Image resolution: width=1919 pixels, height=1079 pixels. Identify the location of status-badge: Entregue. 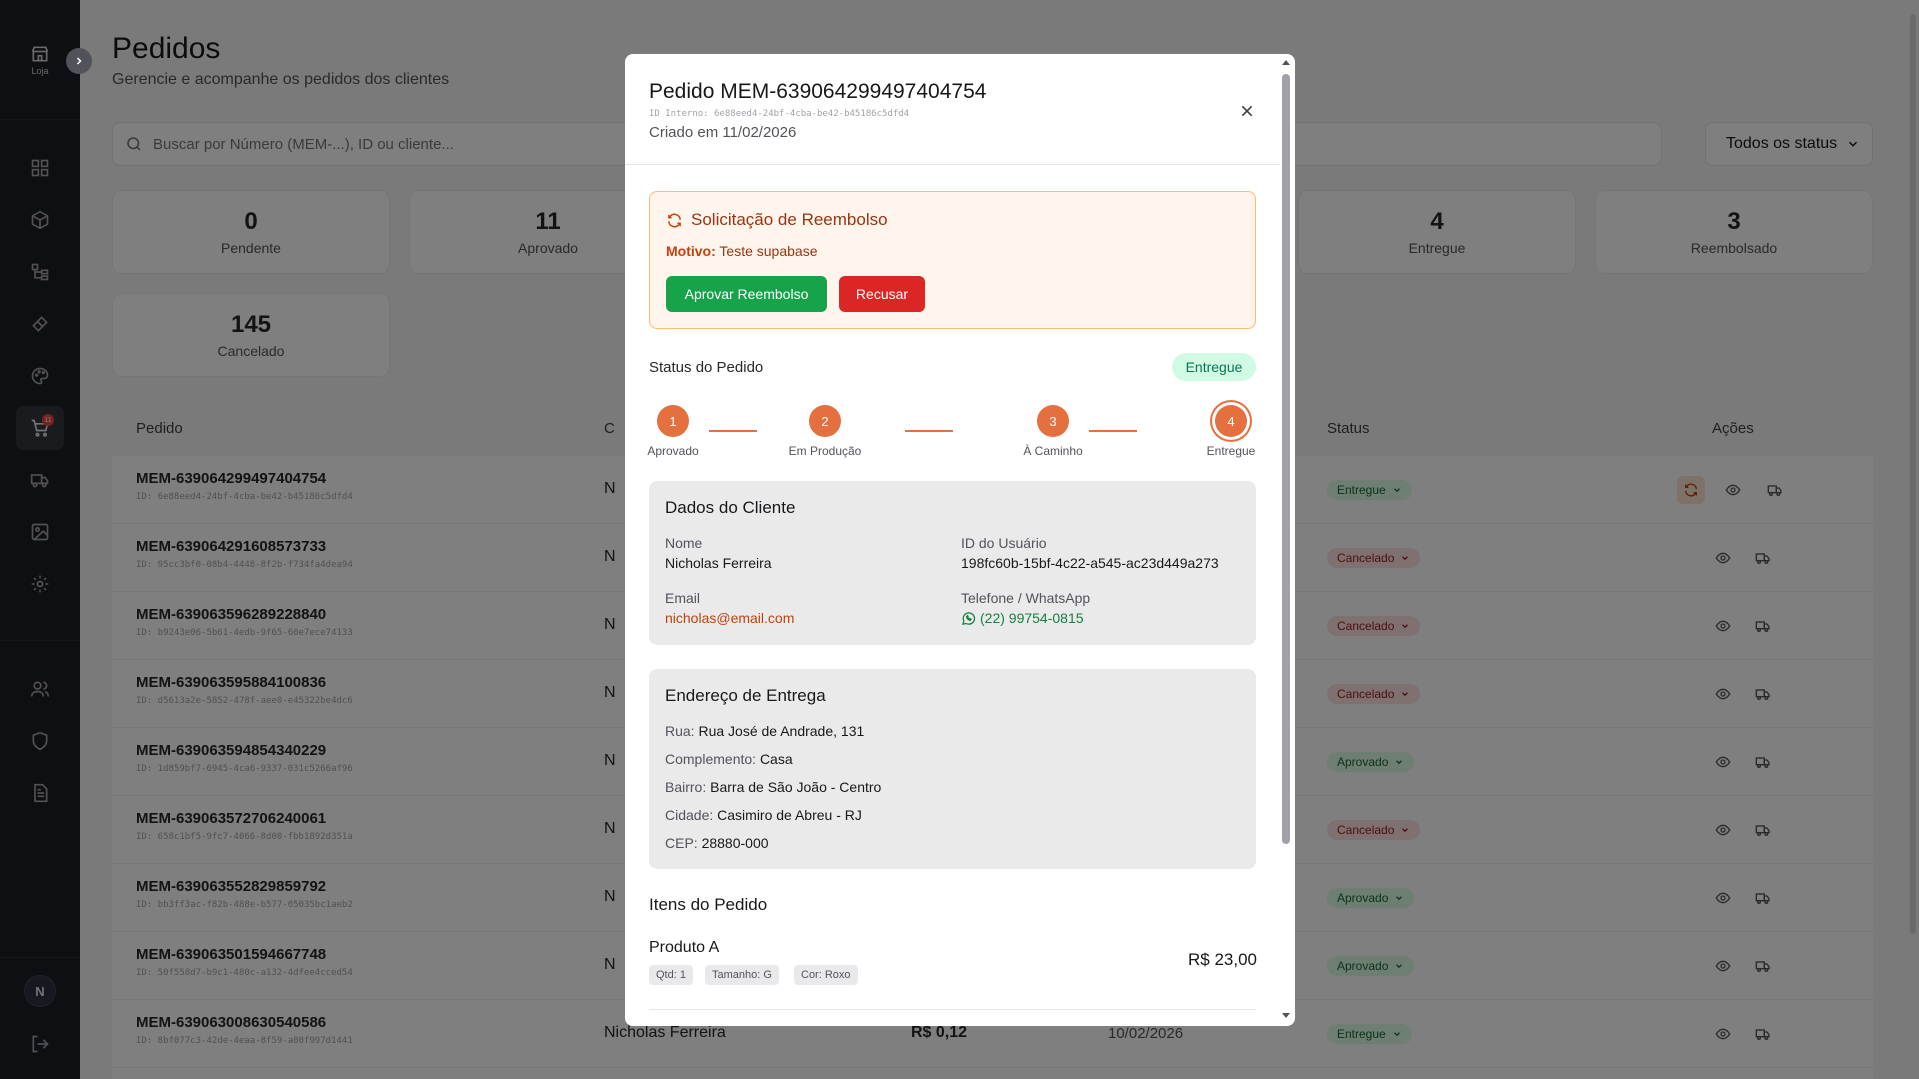
(1214, 367).